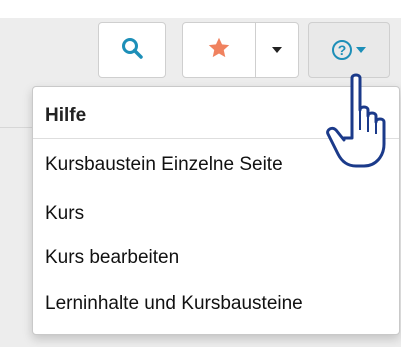  What do you see at coordinates (164, 165) in the screenshot?
I see `menu-item-kursbaustein: Kursbaustein Einzelne Seite` at bounding box center [164, 165].